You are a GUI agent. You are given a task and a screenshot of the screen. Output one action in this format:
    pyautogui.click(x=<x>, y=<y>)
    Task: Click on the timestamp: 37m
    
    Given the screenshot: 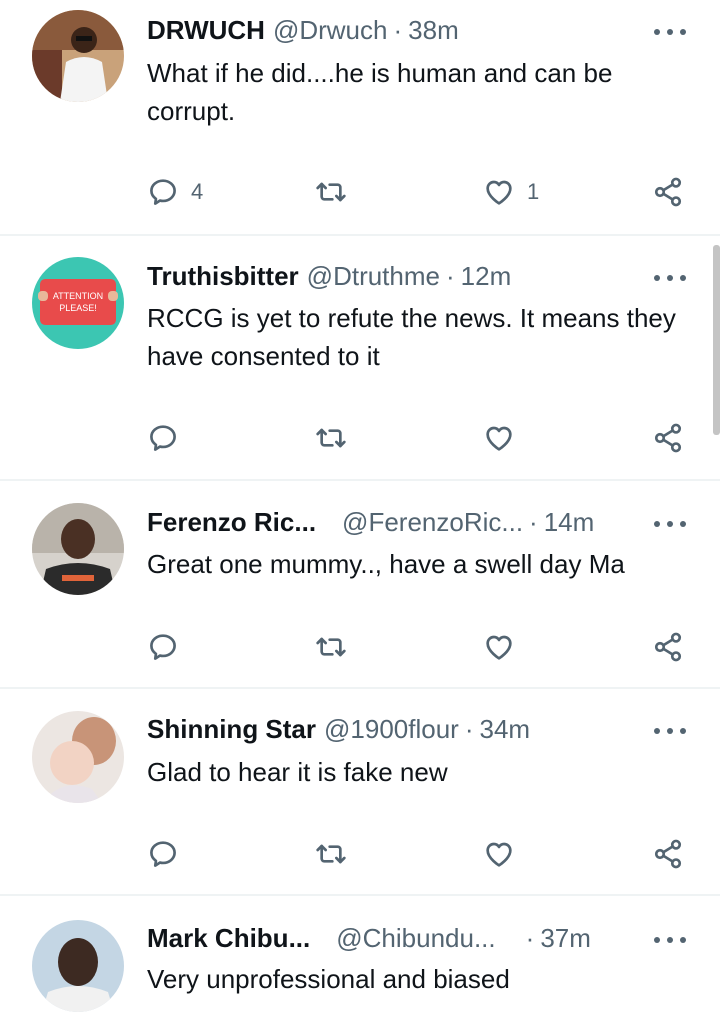 What is the action you would take?
    pyautogui.click(x=565, y=938)
    